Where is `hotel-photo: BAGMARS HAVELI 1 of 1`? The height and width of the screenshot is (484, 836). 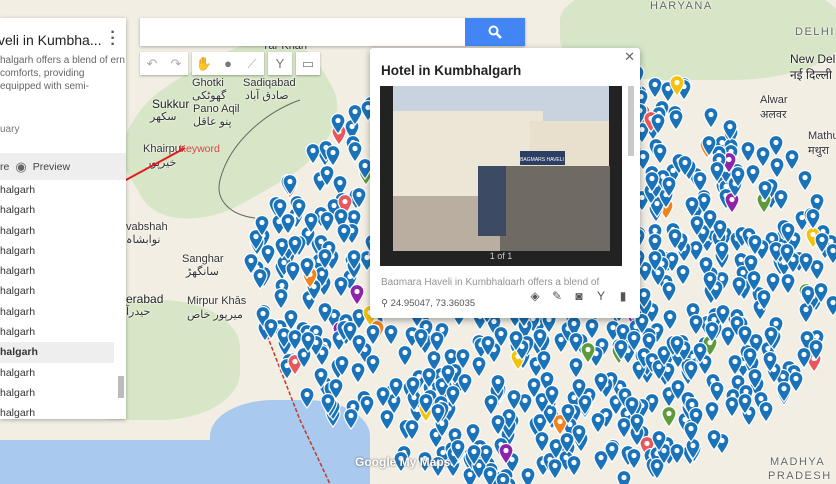
hotel-photo: BAGMARS HAVELI 1 of 1 is located at coordinates (501, 176).